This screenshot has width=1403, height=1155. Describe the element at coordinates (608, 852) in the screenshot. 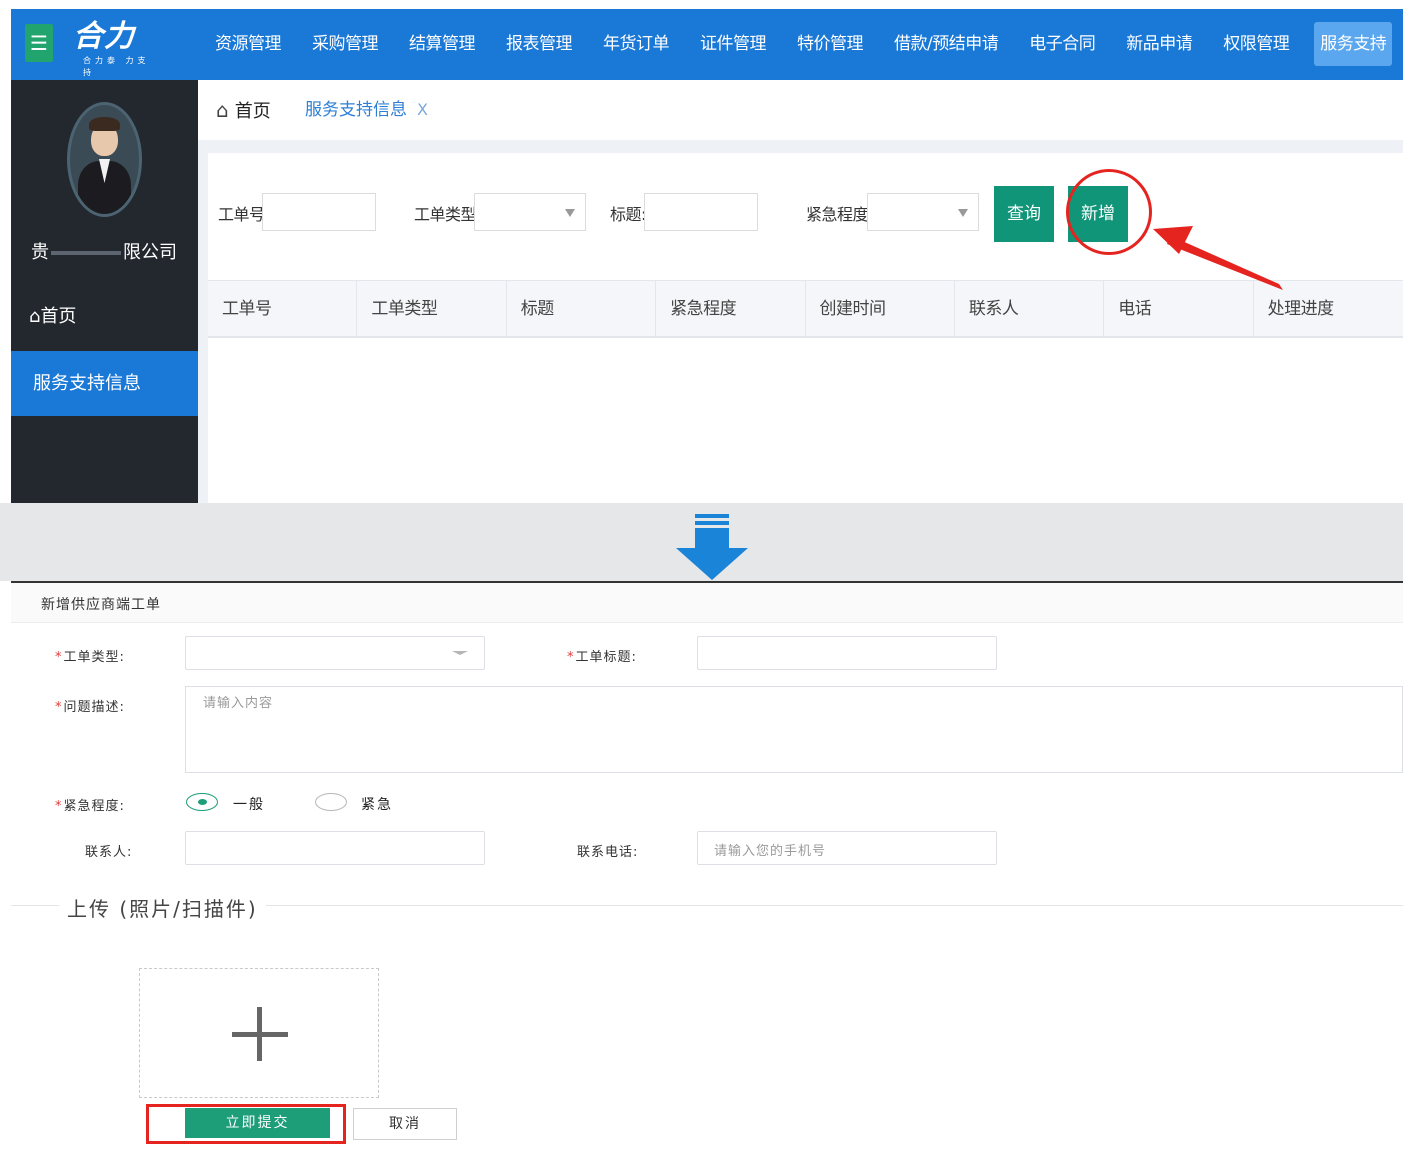

I see `phone-field-label: 联系电话:` at that location.